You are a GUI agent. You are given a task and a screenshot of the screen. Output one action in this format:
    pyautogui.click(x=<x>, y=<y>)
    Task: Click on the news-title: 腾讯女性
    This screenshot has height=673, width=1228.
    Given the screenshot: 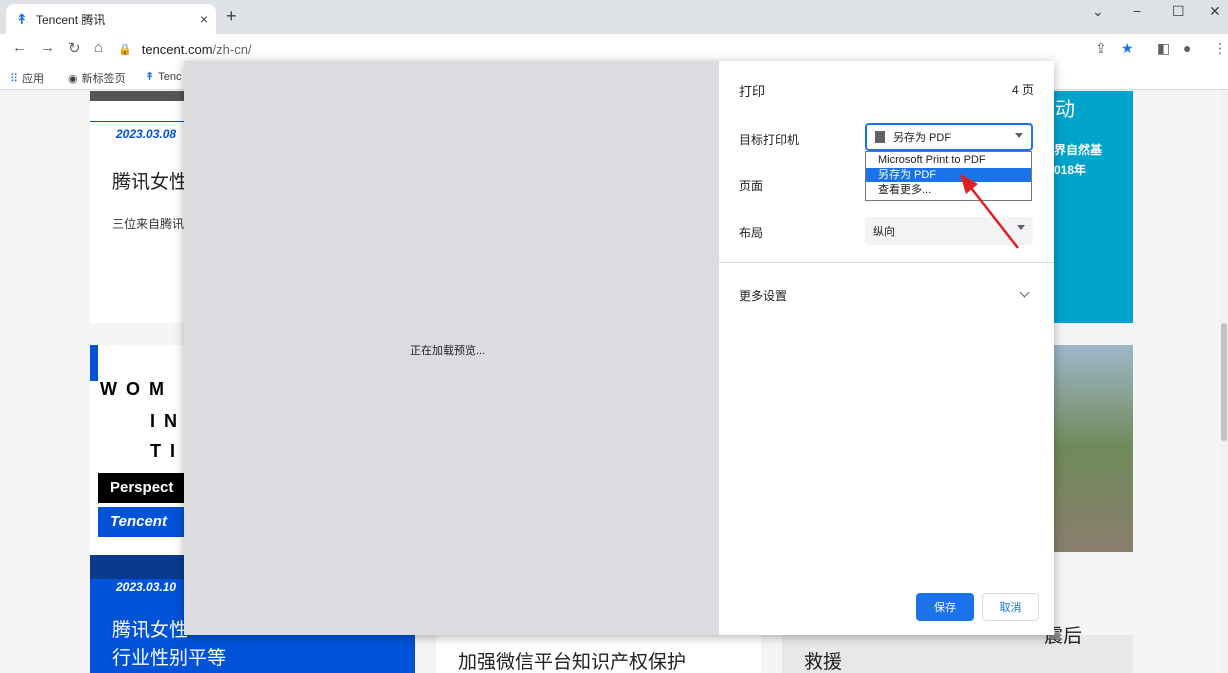 What is the action you would take?
    pyautogui.click(x=150, y=180)
    